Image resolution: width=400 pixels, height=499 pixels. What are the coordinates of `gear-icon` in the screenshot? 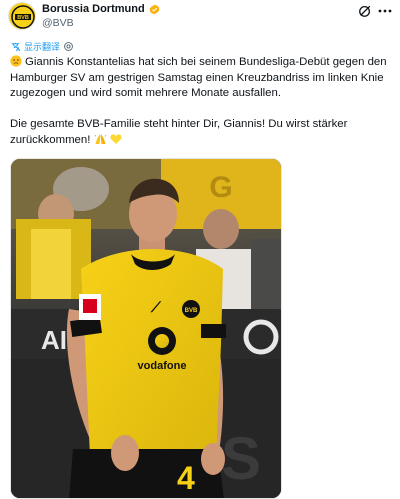 It's located at (68, 46).